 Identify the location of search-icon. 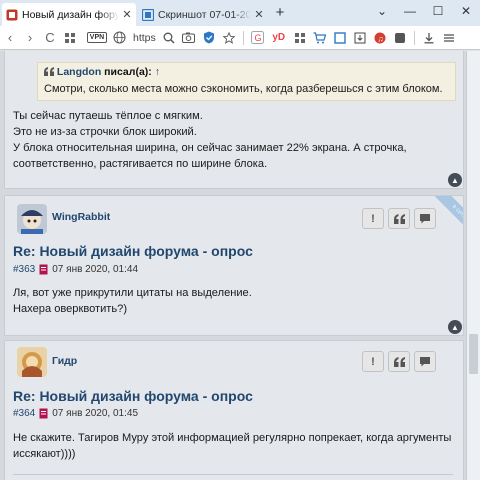
(169, 38).